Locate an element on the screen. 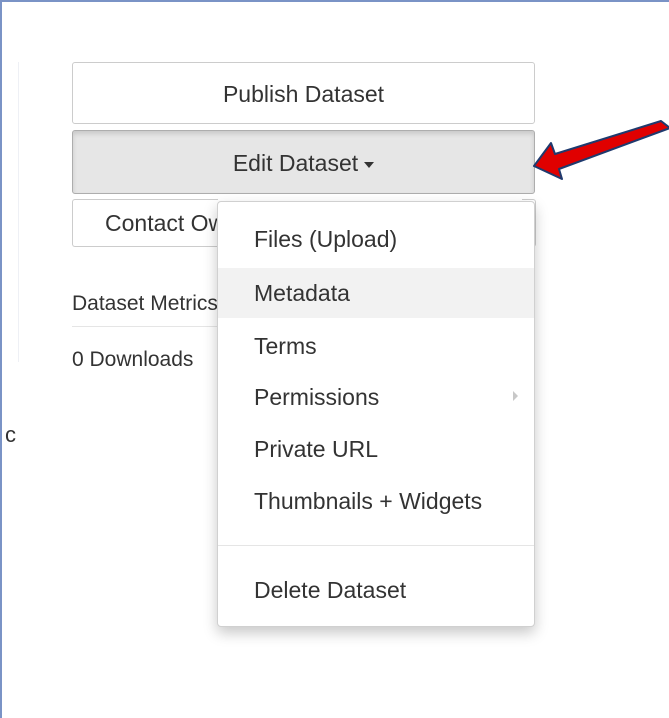  menu-item-permissions: Permissions is located at coordinates (376, 397).